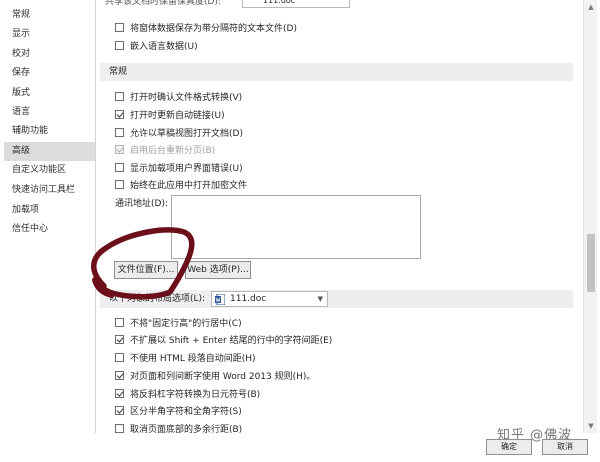 Image resolution: width=600 pixels, height=462 pixels. What do you see at coordinates (49, 190) in the screenshot?
I see `sidebar-item-quick-access: 快速访问工具栏` at bounding box center [49, 190].